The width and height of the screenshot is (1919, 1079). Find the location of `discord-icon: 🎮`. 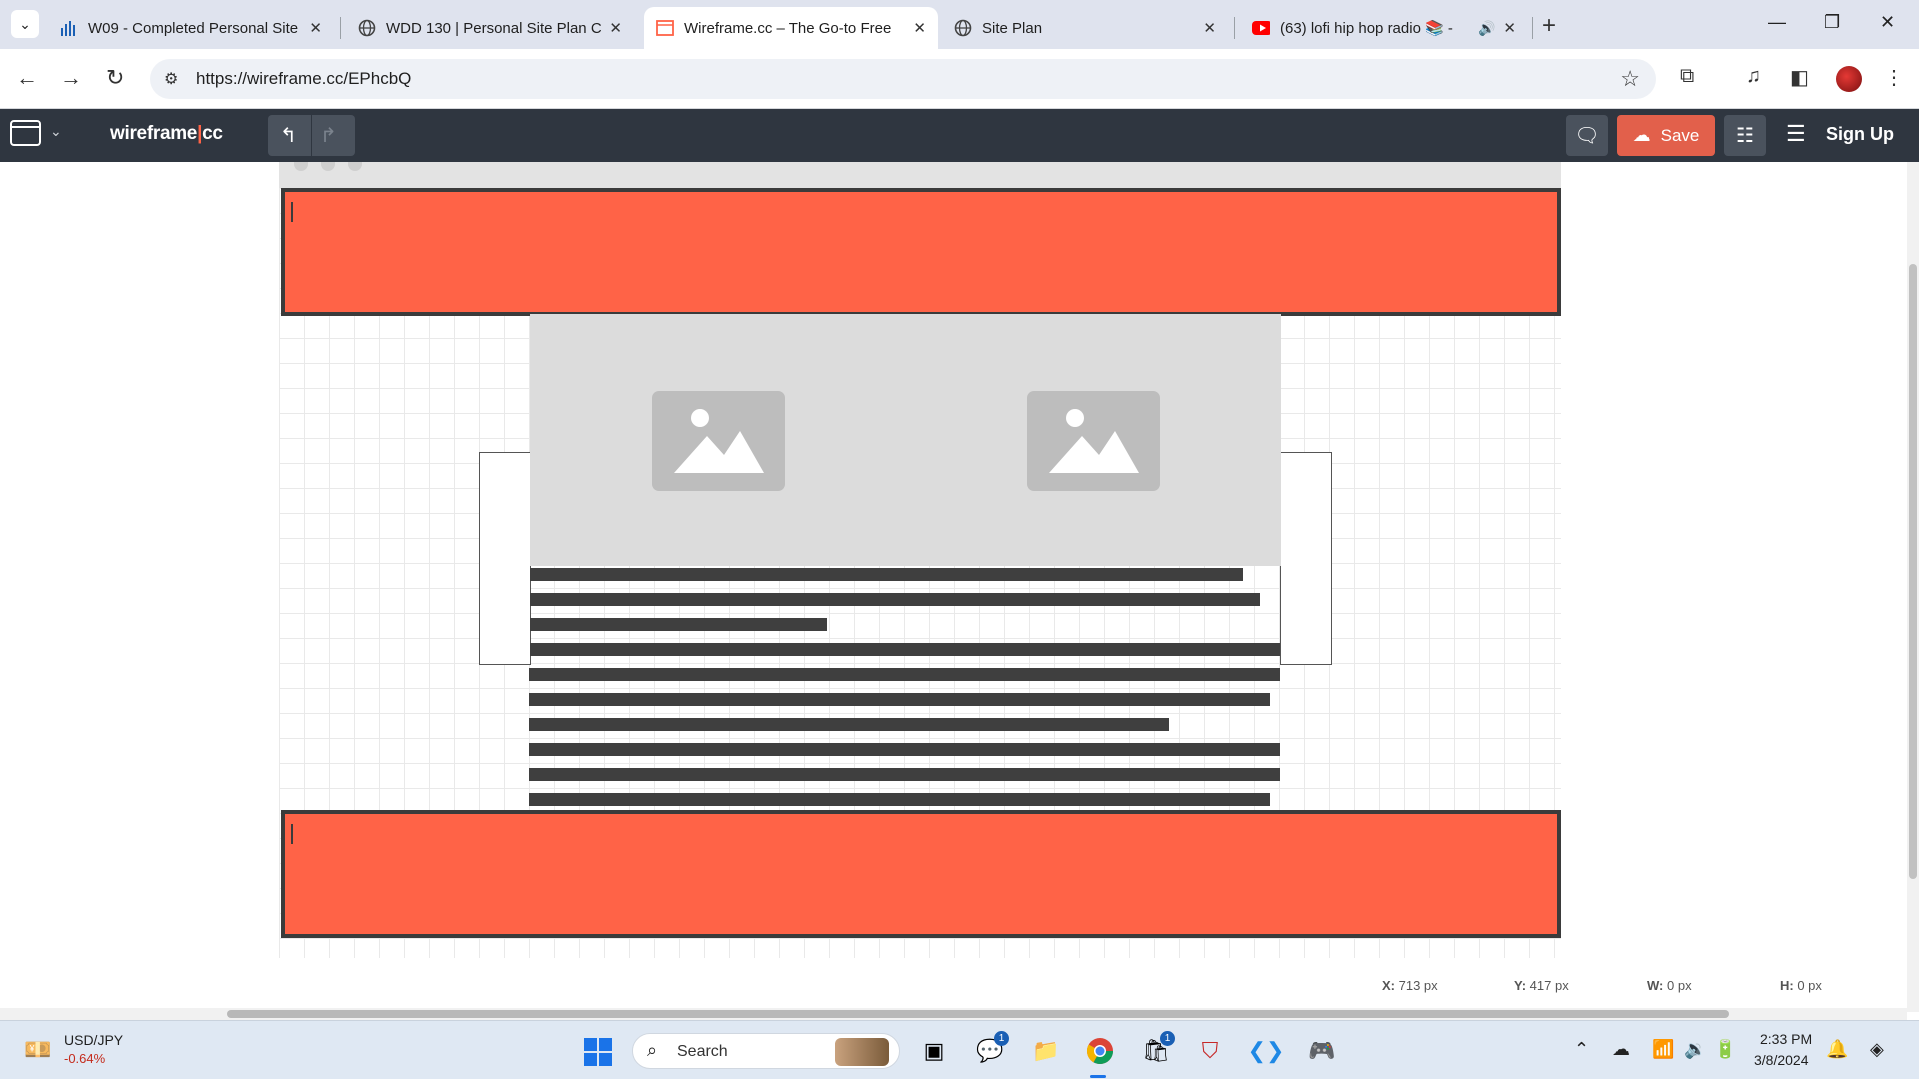

discord-icon: 🎮 is located at coordinates (1322, 1051).